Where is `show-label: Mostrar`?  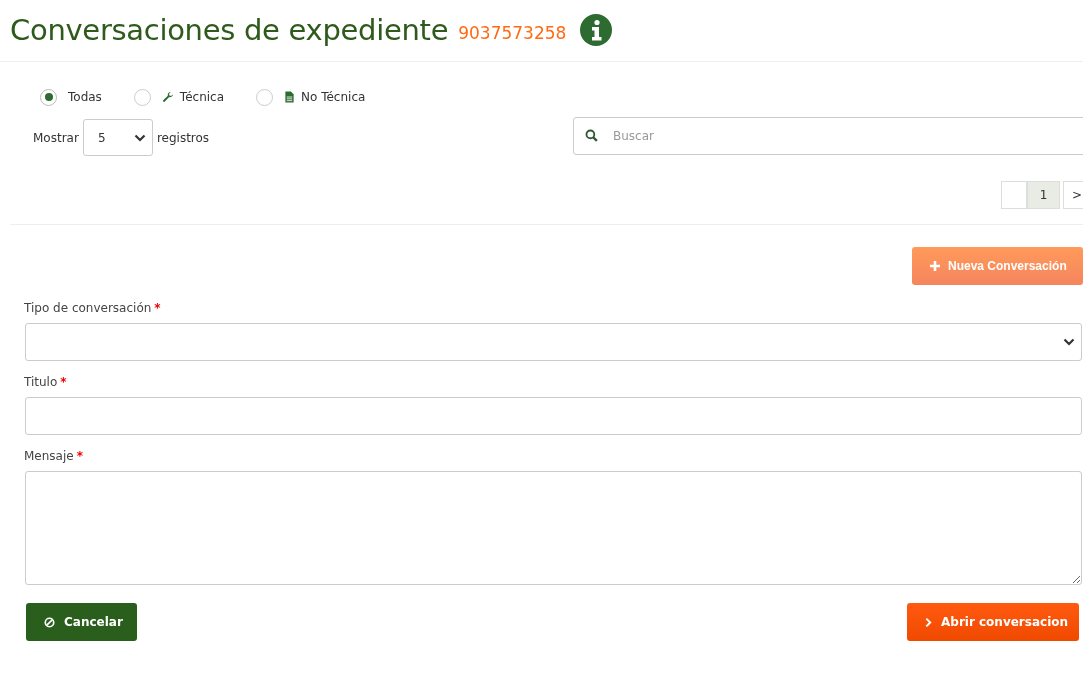 show-label: Mostrar is located at coordinates (56, 138).